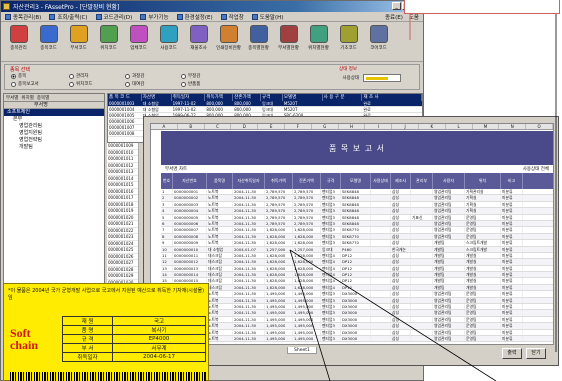  What do you see at coordinates (247, 97) in the screenshot?
I see `grid-column-header: 잔존가액` at bounding box center [247, 97].